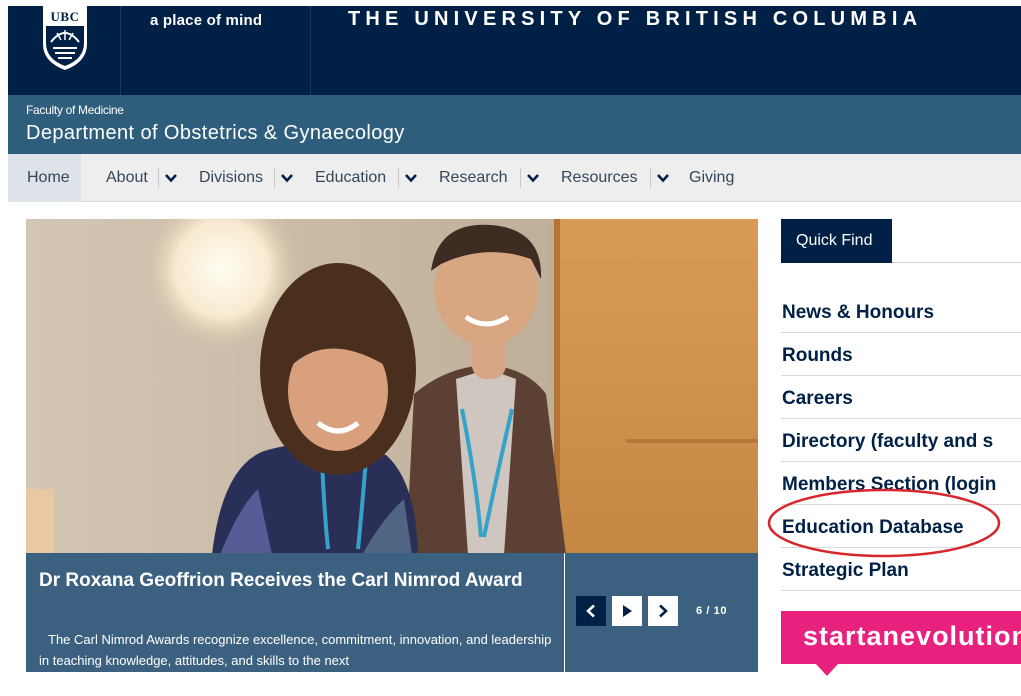 Image resolution: width=1021 pixels, height=696 pixels. What do you see at coordinates (599, 178) in the screenshot?
I see `nav-item-resources: Resources` at bounding box center [599, 178].